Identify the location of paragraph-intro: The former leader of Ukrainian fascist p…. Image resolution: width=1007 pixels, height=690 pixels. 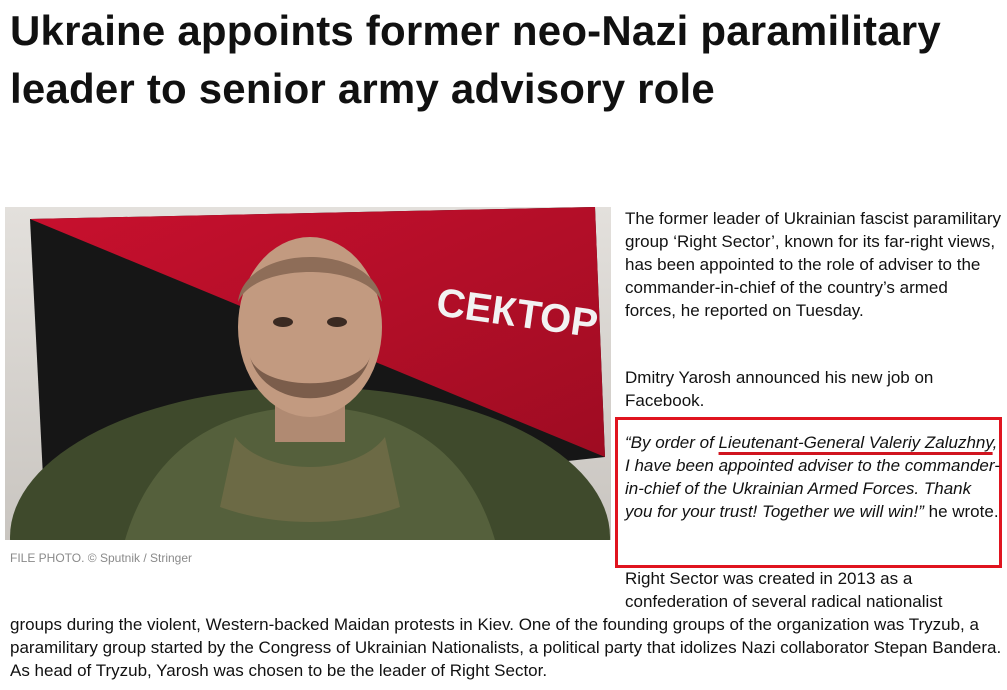
(813, 264).